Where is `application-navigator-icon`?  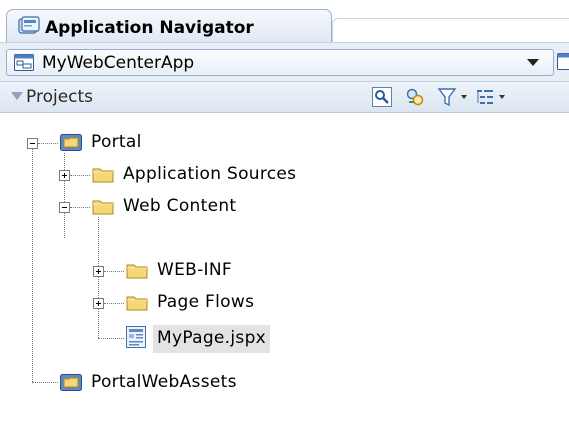 application-navigator-icon is located at coordinates (29, 25).